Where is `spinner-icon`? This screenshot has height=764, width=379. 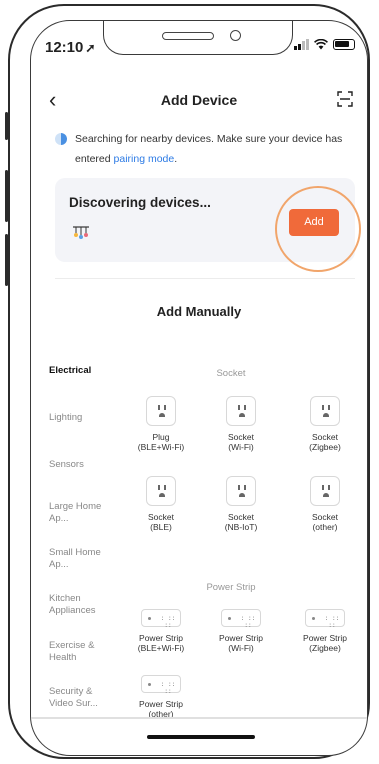
spinner-icon is located at coordinates (61, 139).